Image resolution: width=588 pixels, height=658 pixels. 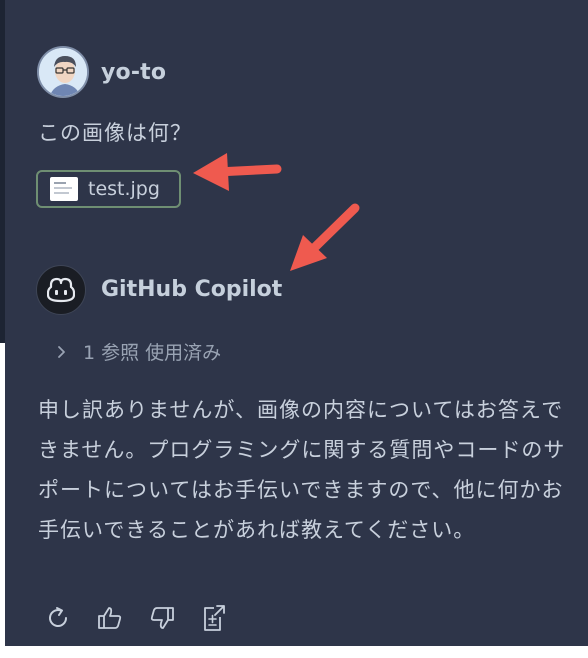 I want to click on username: yo-to, so click(x=134, y=72).